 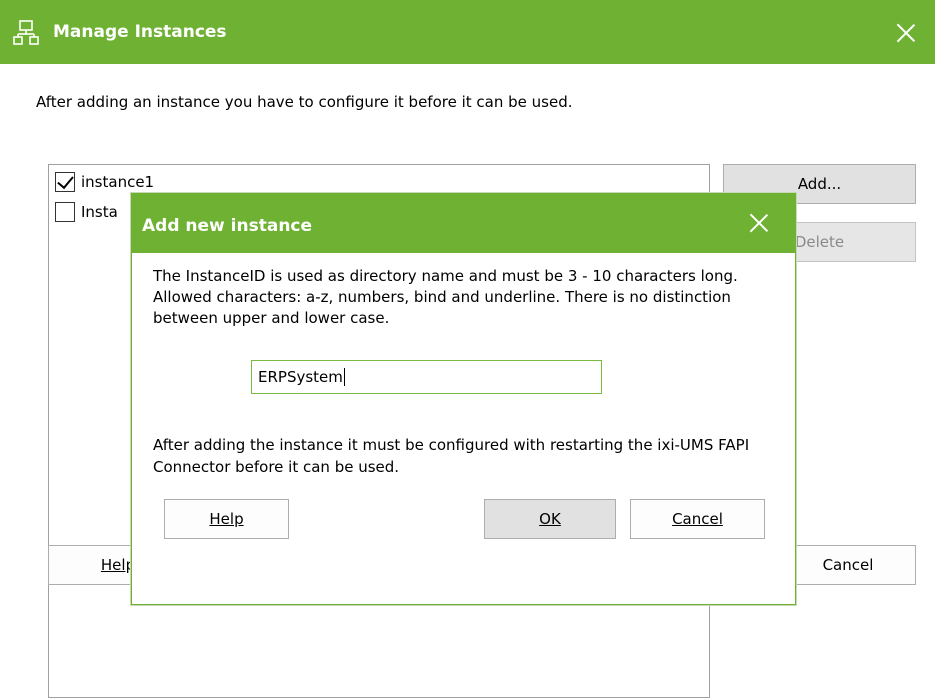 I want to click on cancel-button-label: Cancel, so click(x=848, y=565).